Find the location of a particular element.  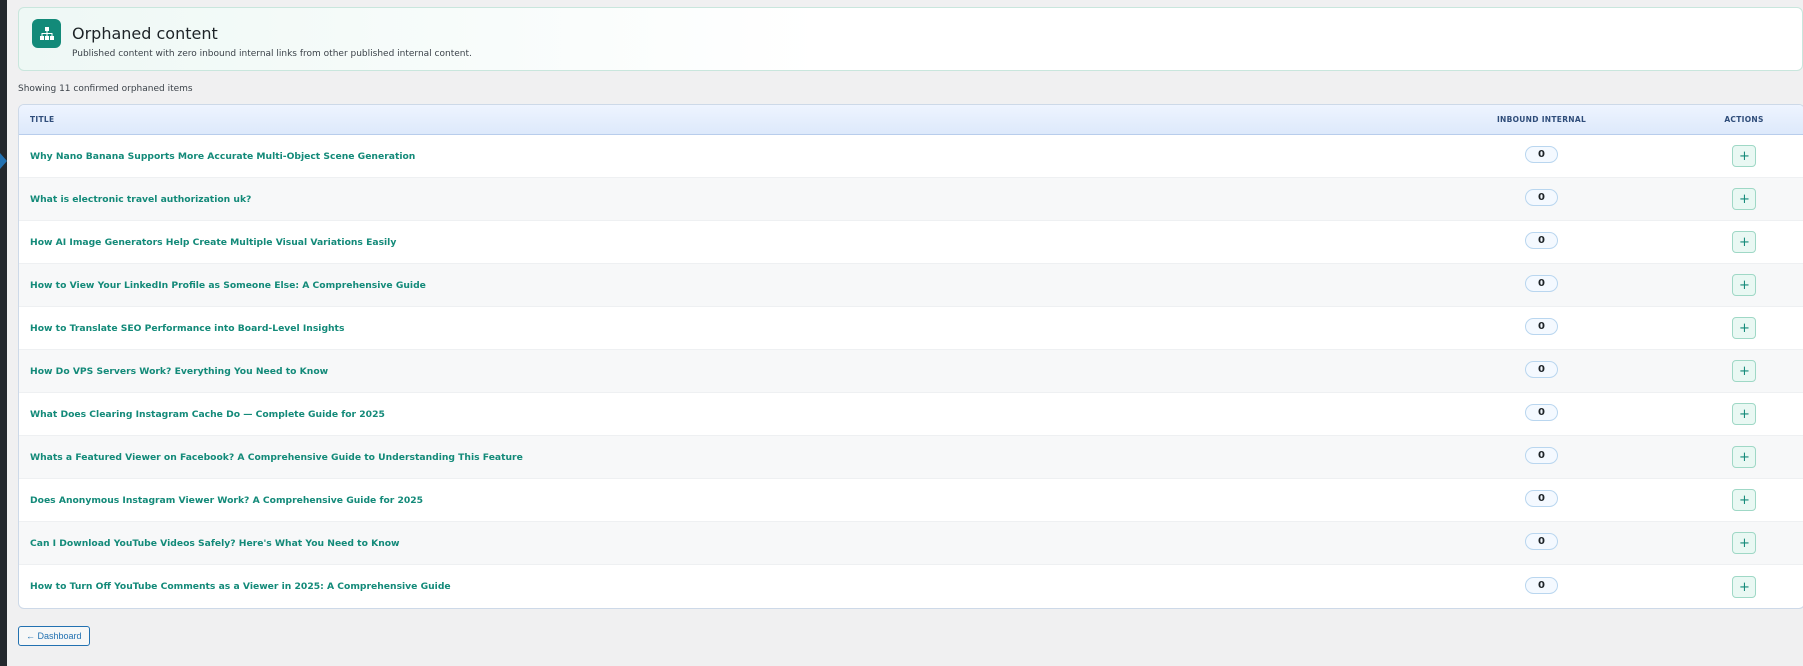

sitemap-icon is located at coordinates (46, 33).